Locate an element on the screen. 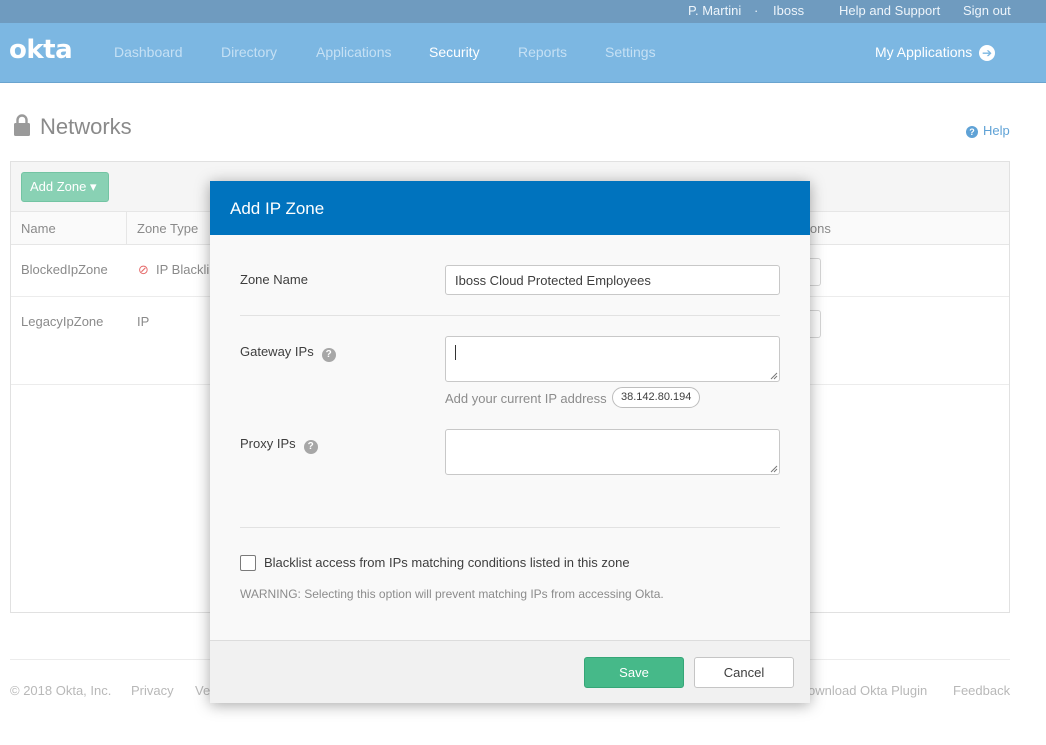 This screenshot has width=1046, height=745. download-plugin-link: ownload Okta Plugin is located at coordinates (867, 690).